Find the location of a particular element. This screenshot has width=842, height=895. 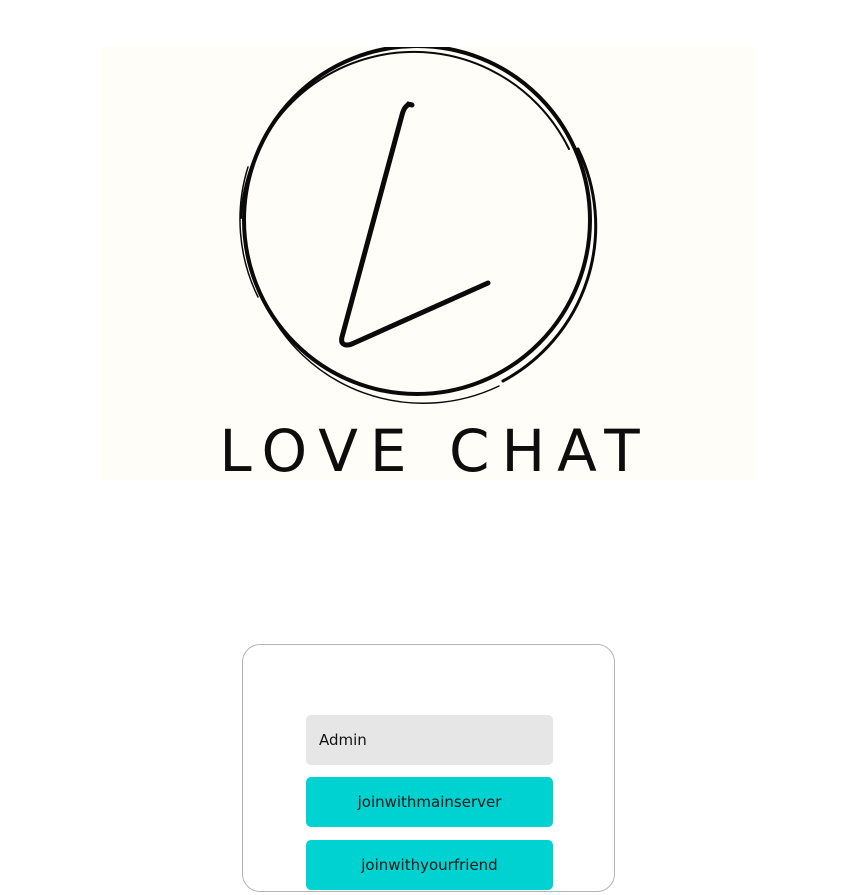

join-card: joinwithmainserver joinwithyourfriend is located at coordinates (428, 768).